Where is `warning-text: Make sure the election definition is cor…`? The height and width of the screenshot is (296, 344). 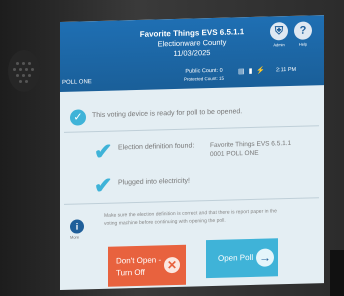
warning-text: Make sure the election definition is cor… is located at coordinates (190, 213).